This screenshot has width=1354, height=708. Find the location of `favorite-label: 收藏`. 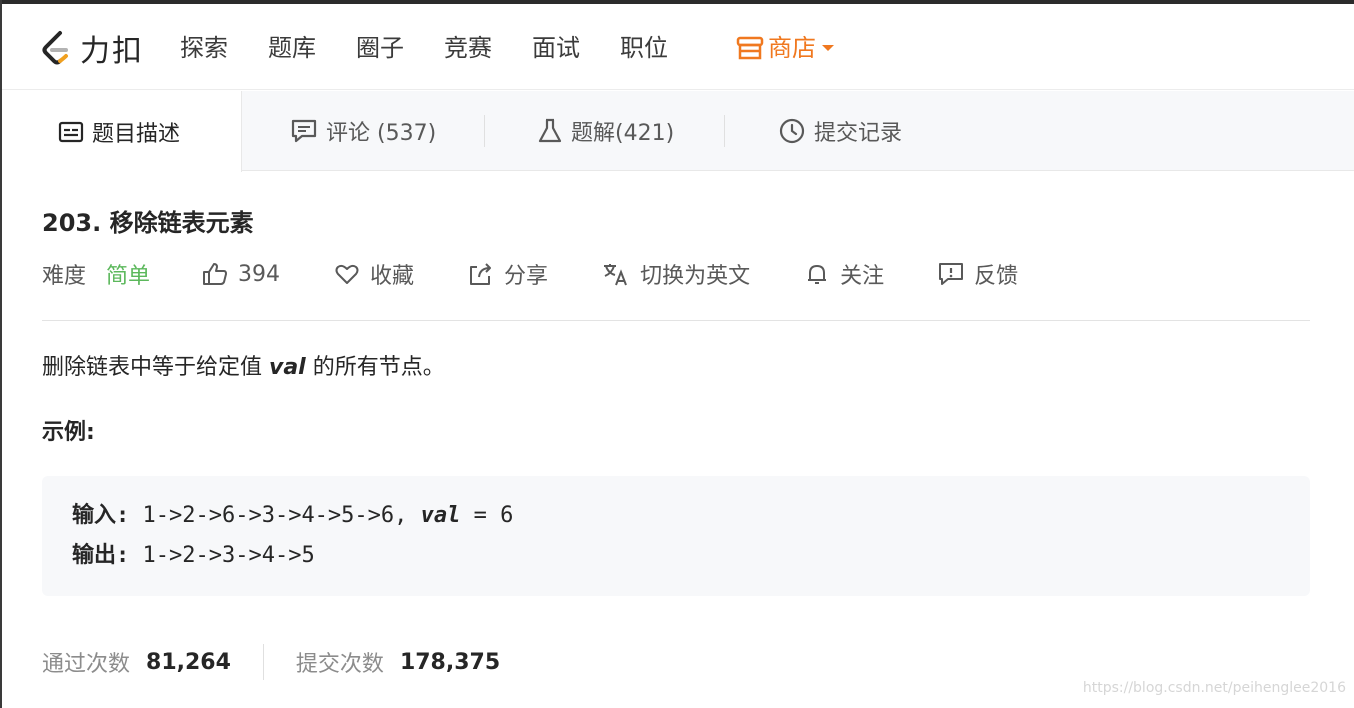

favorite-label: 收藏 is located at coordinates (392, 276).